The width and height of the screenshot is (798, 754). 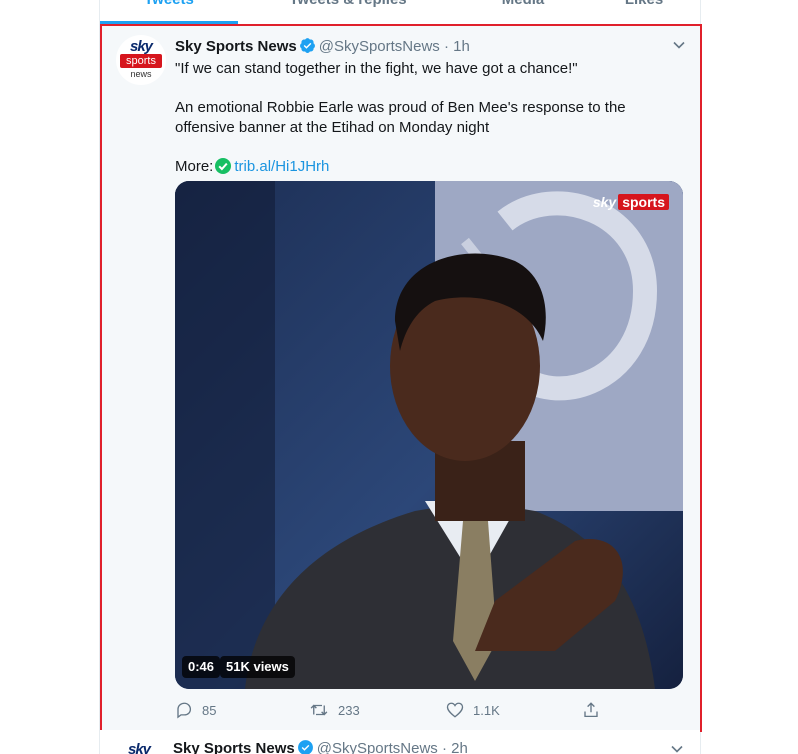 What do you see at coordinates (305, 746) in the screenshot?
I see `next-verified-badge-icon` at bounding box center [305, 746].